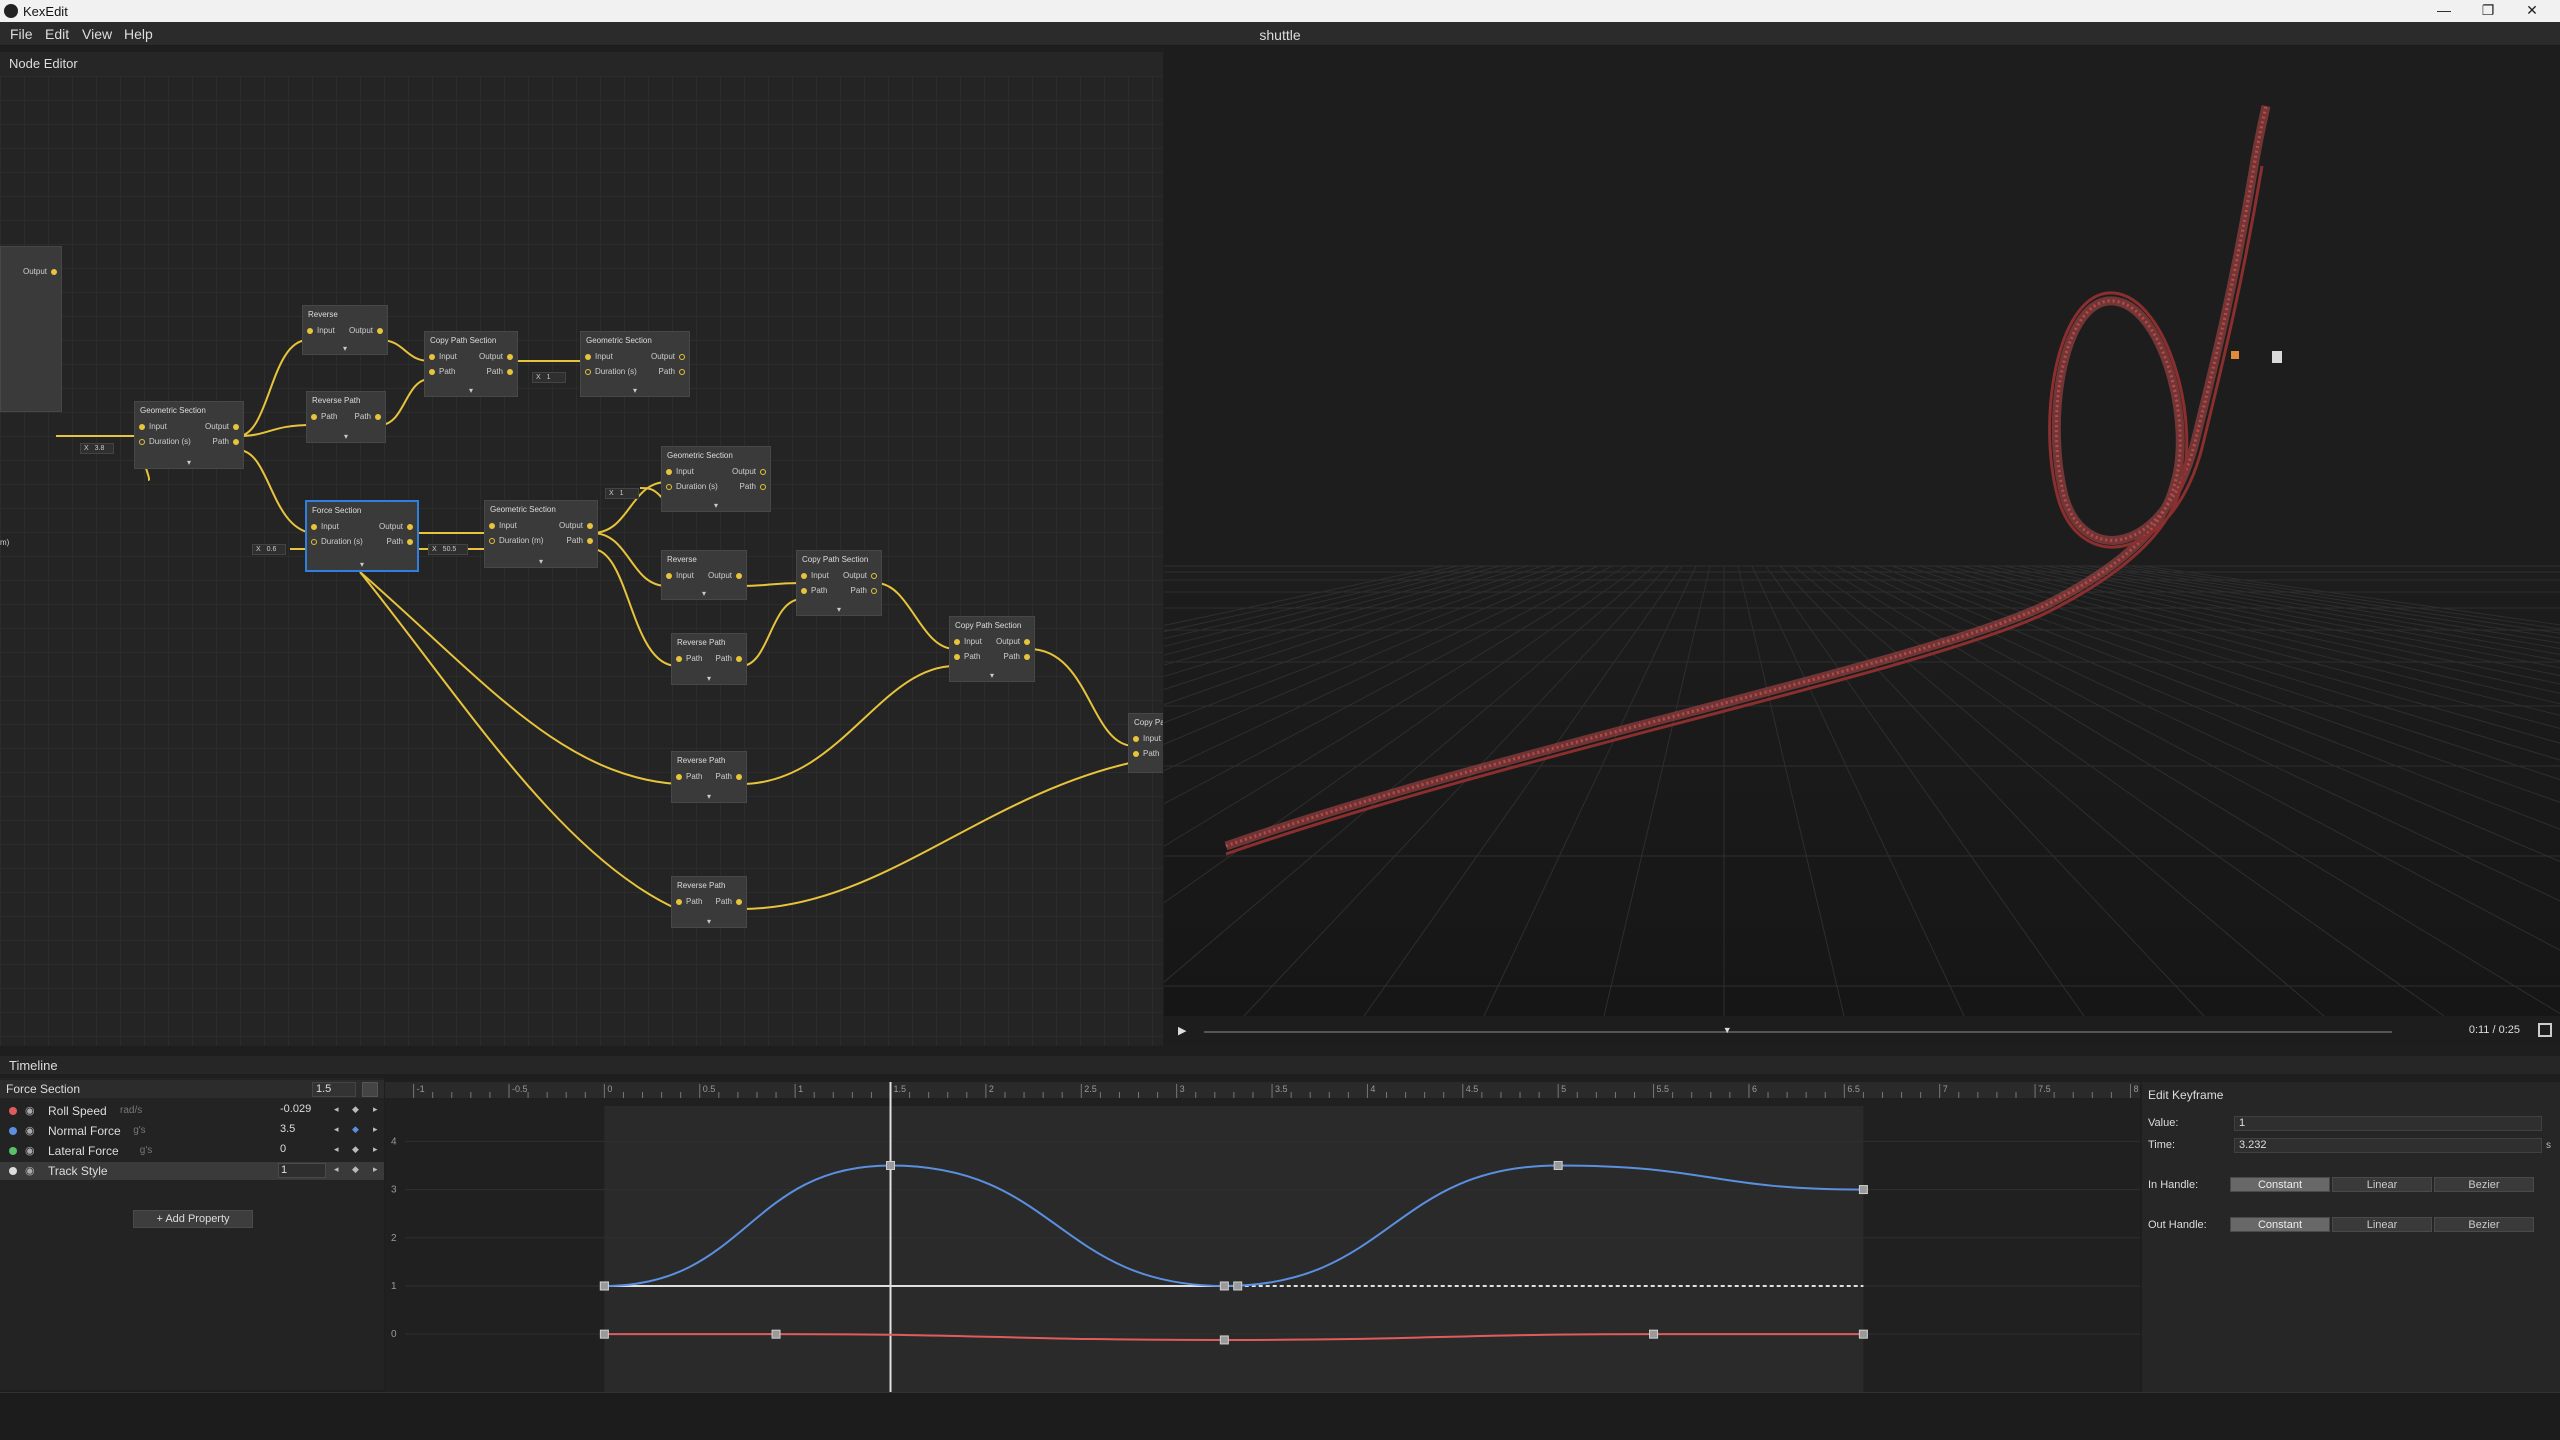 The width and height of the screenshot is (2560, 1440). I want to click on property-value-input: -0.029, so click(302, 1110).